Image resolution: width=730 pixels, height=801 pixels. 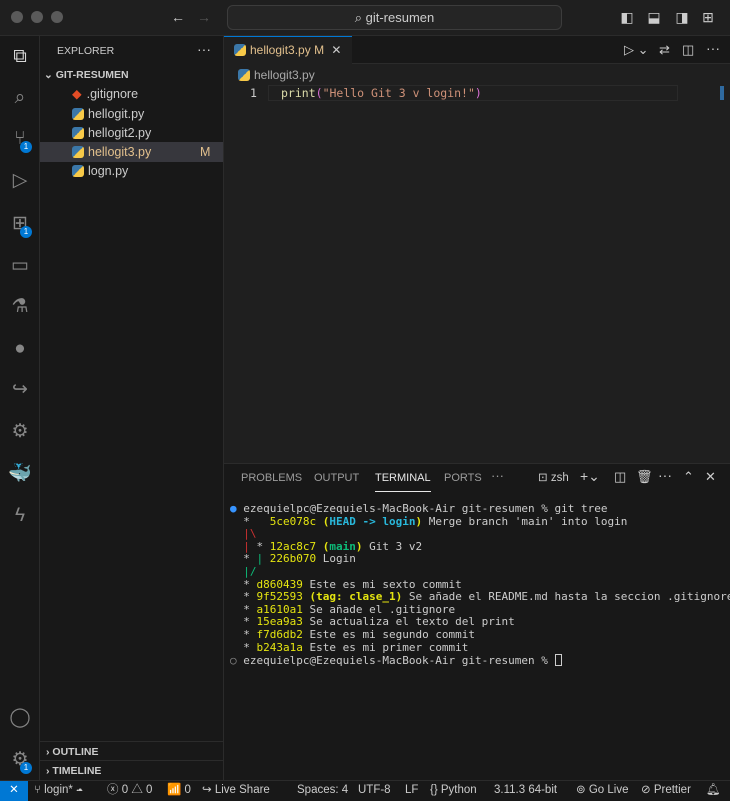 What do you see at coordinates (558, 660) in the screenshot?
I see `terminal-cursor` at bounding box center [558, 660].